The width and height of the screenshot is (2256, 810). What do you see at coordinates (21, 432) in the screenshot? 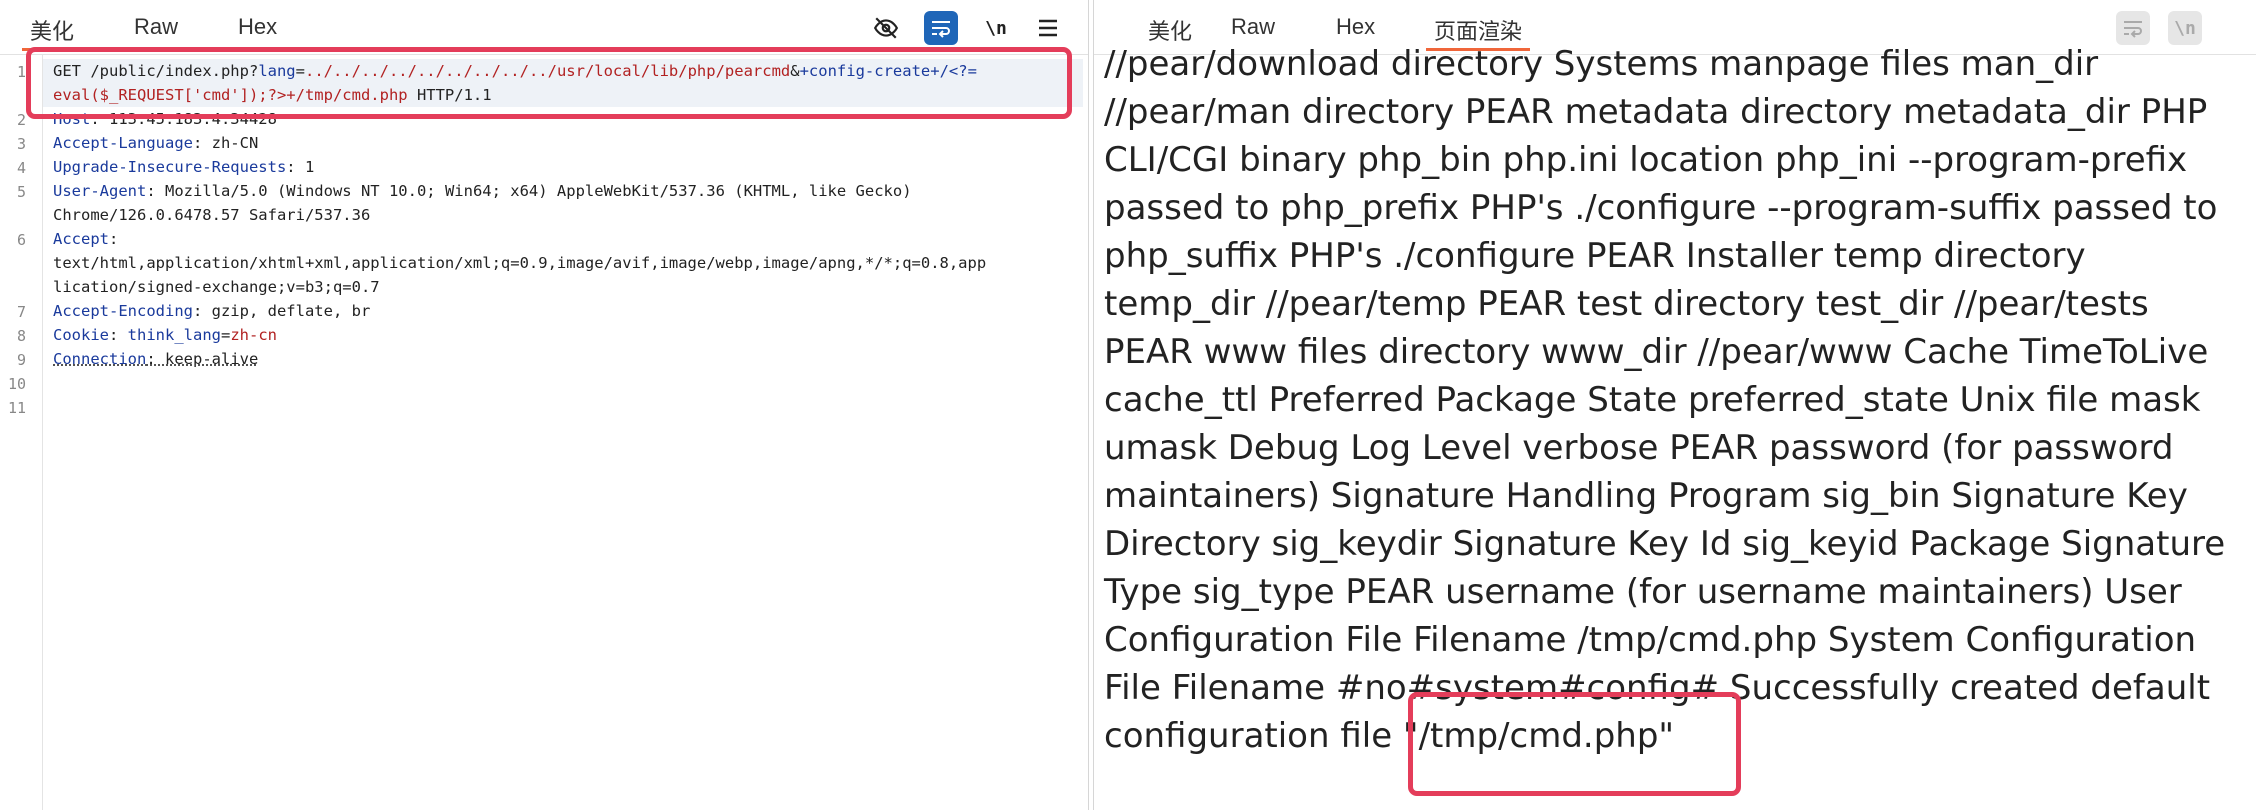
I see `line-number-gutter: 1 2 3 4 5 6 7 8 9 10 11` at bounding box center [21, 432].